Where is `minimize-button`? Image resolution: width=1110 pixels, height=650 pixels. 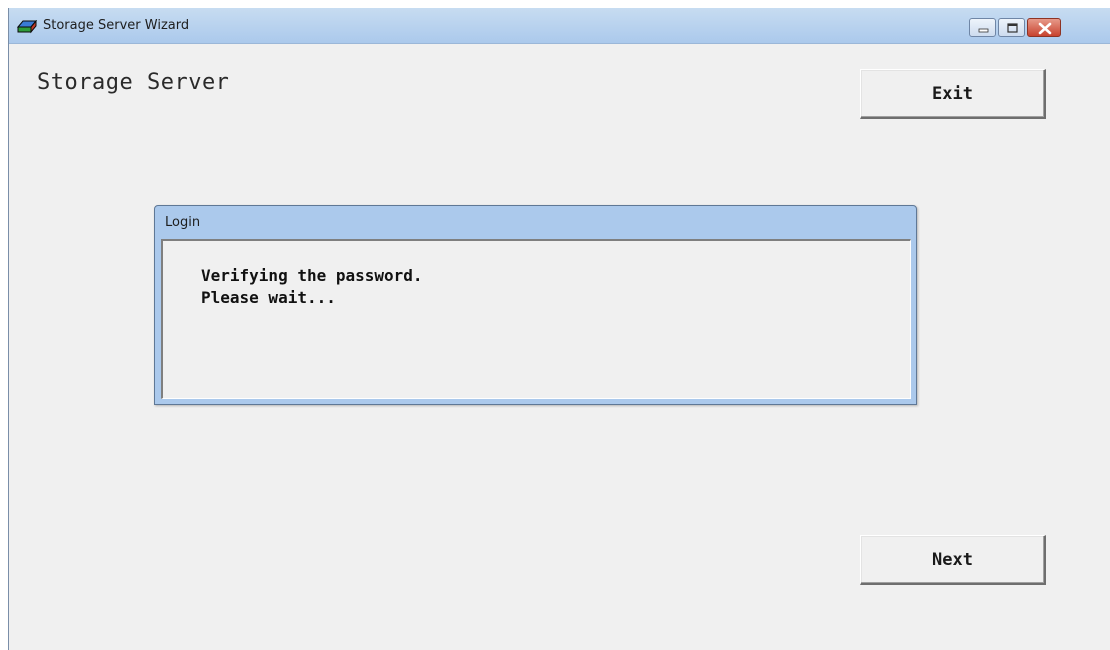 minimize-button is located at coordinates (982, 27).